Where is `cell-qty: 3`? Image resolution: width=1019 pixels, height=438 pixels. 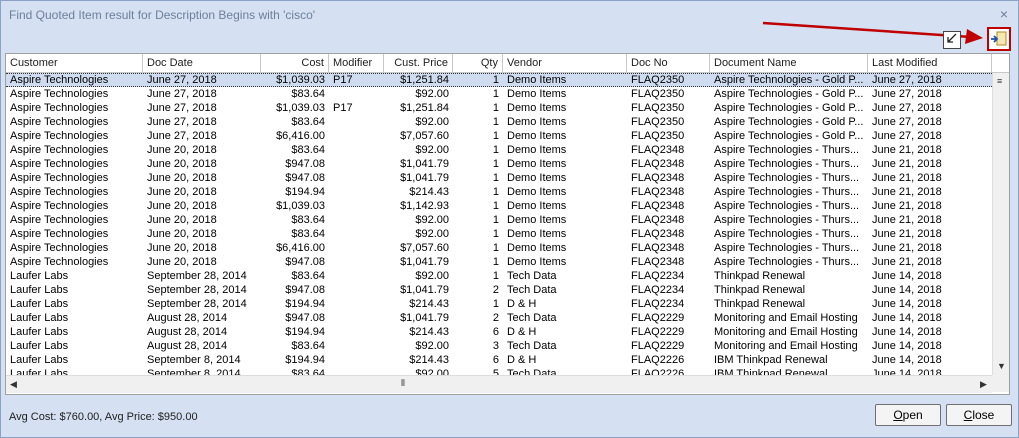 cell-qty: 3 is located at coordinates (495, 346).